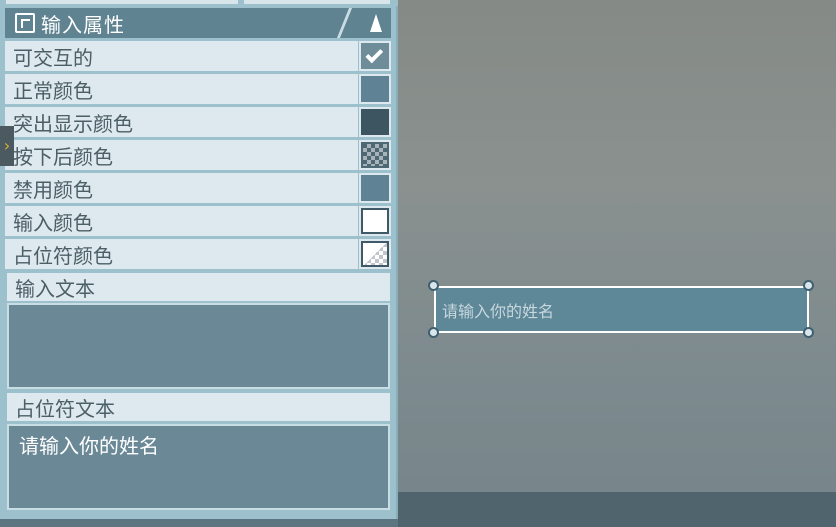 This screenshot has width=836, height=527. Describe the element at coordinates (199, 523) in the screenshot. I see `panel-footer` at that location.